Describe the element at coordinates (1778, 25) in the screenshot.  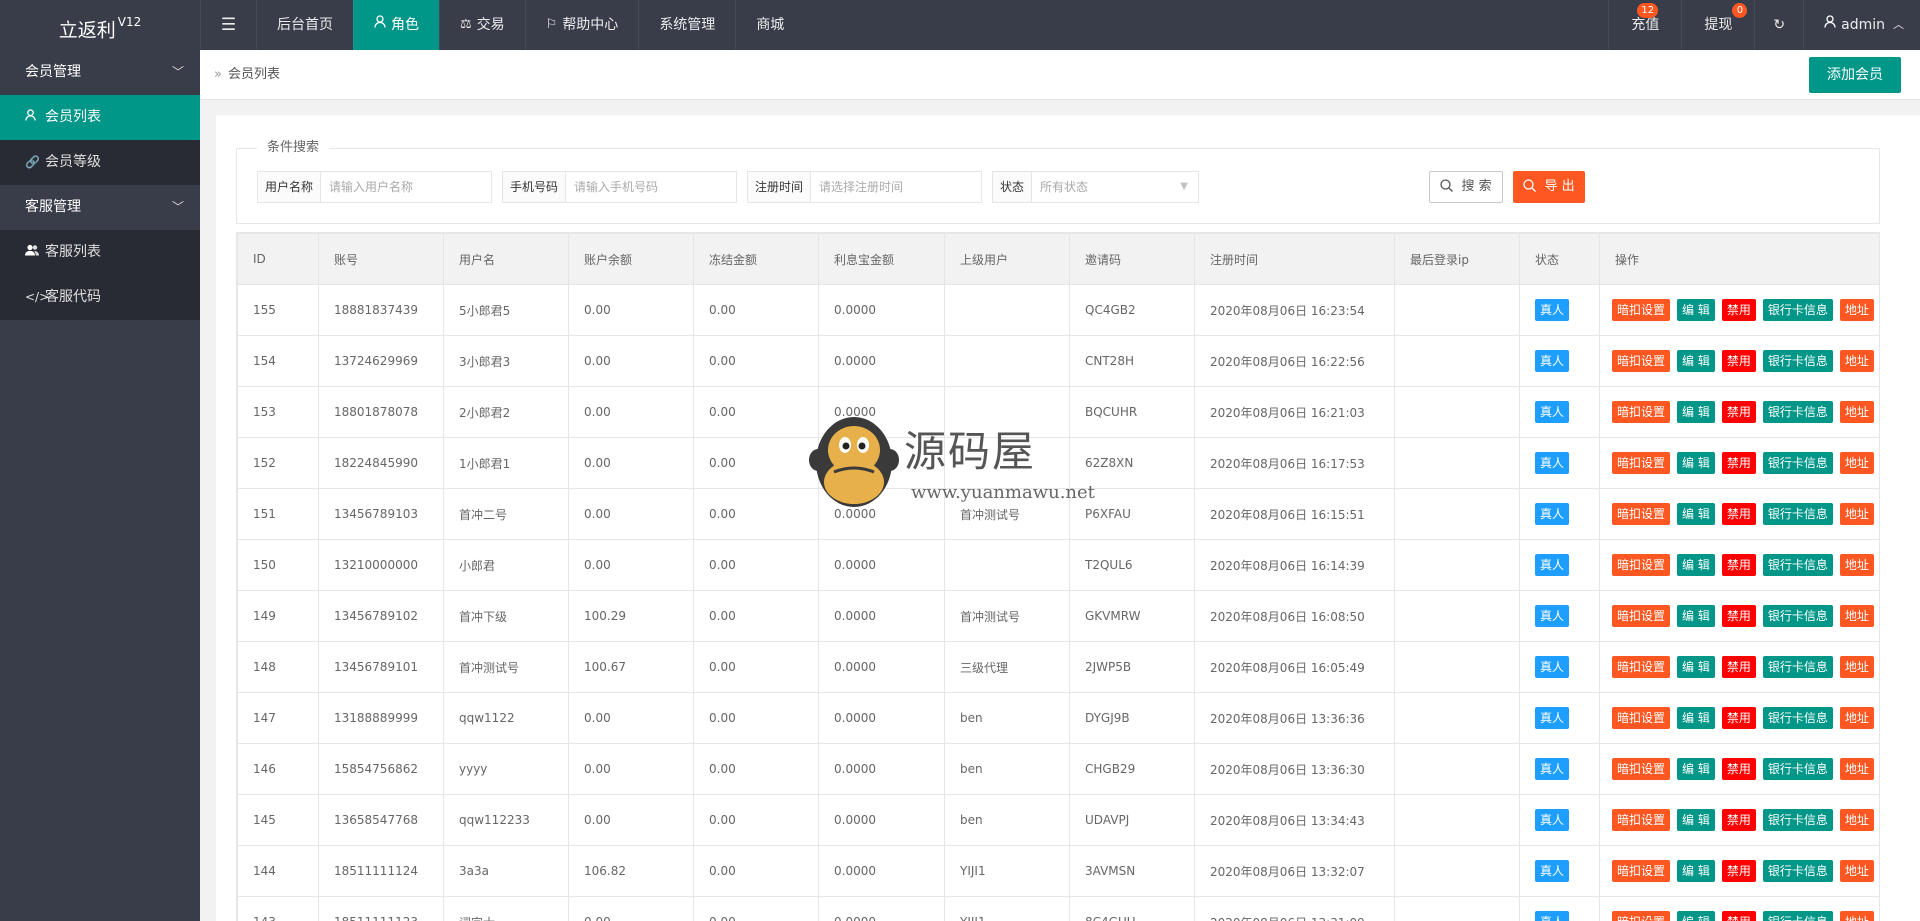
I see `refresh-button: ↻` at that location.